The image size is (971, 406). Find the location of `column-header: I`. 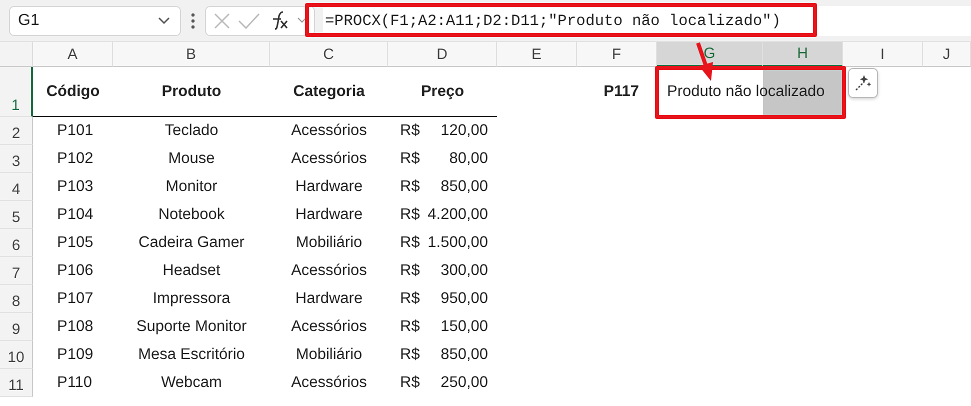

column-header: I is located at coordinates (883, 54).